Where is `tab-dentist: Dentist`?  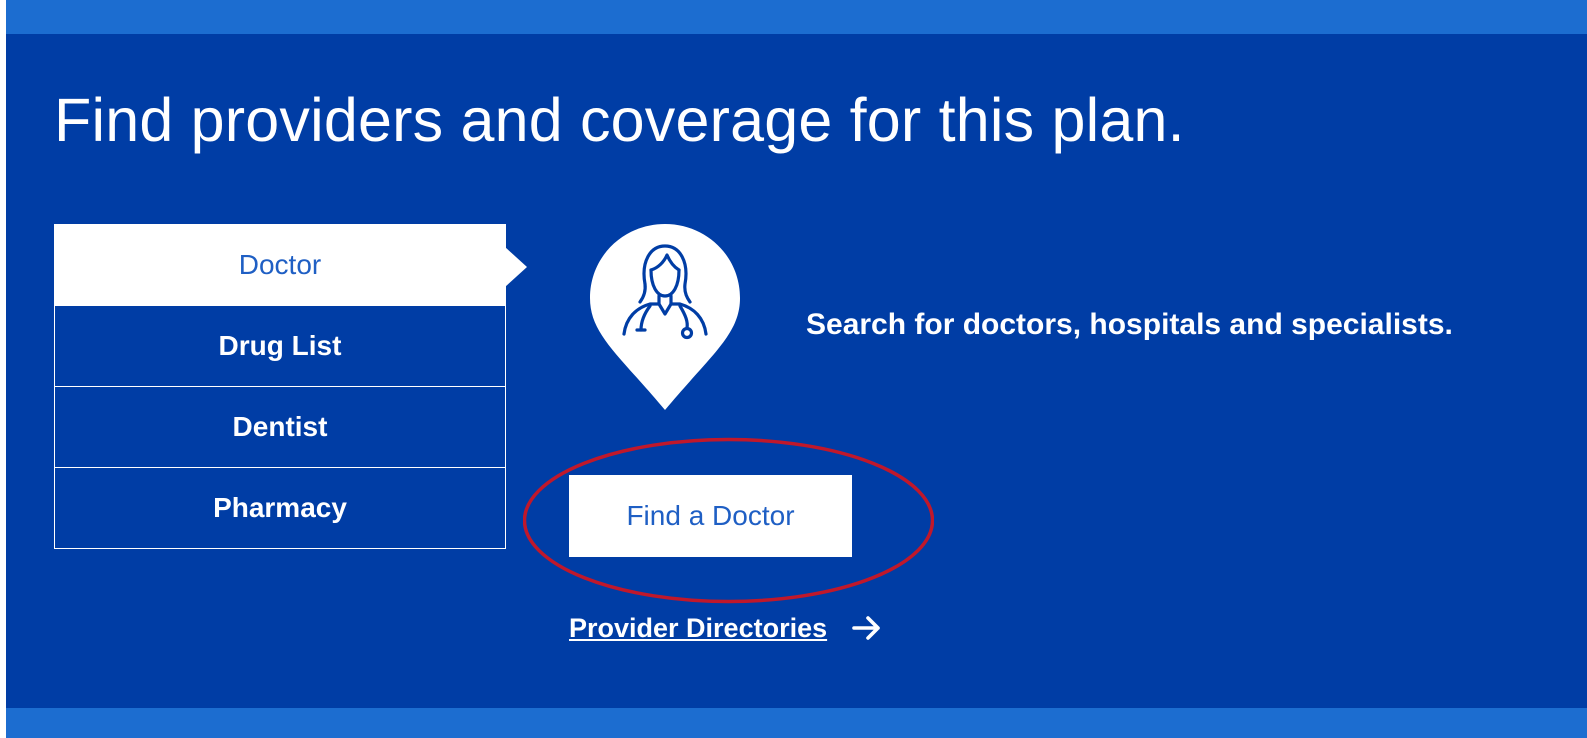 tab-dentist: Dentist is located at coordinates (280, 427).